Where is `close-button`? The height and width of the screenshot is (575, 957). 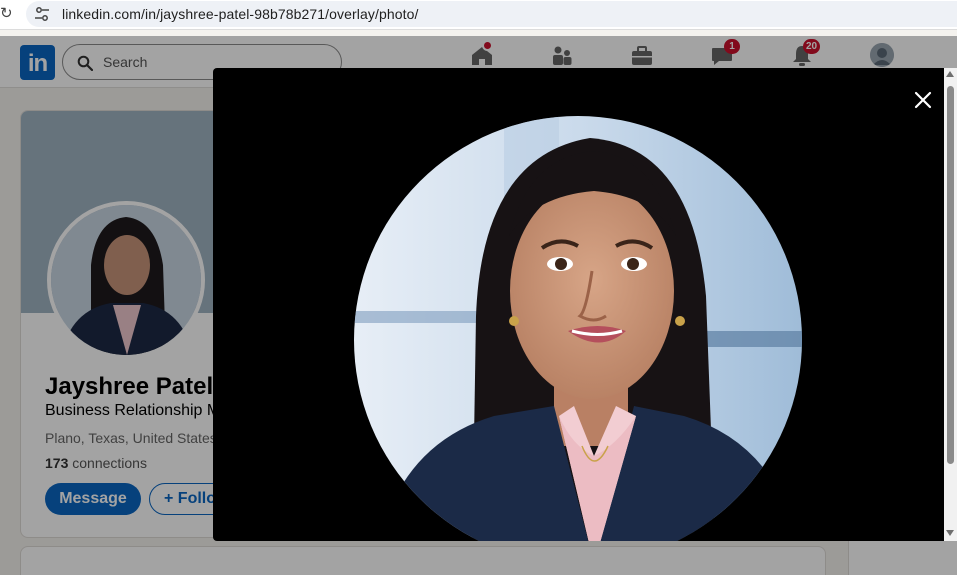
close-button is located at coordinates (923, 100).